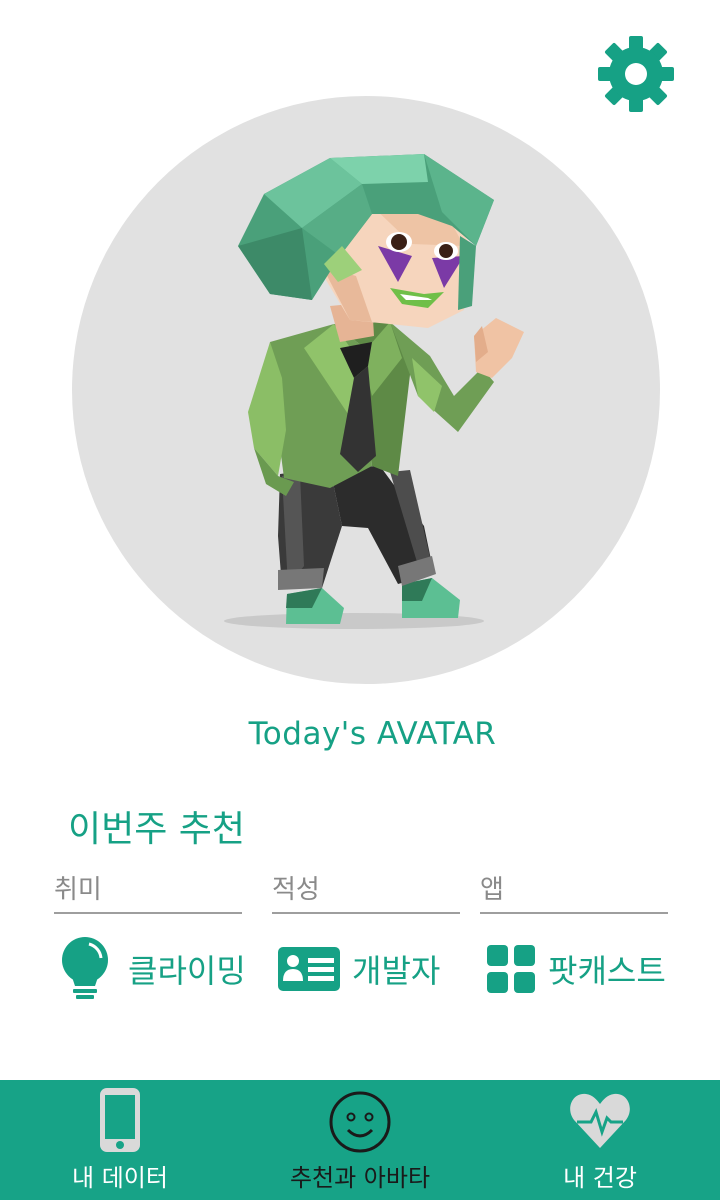  I want to click on recommend-item-aptitude: 개발자, so click(359, 969).